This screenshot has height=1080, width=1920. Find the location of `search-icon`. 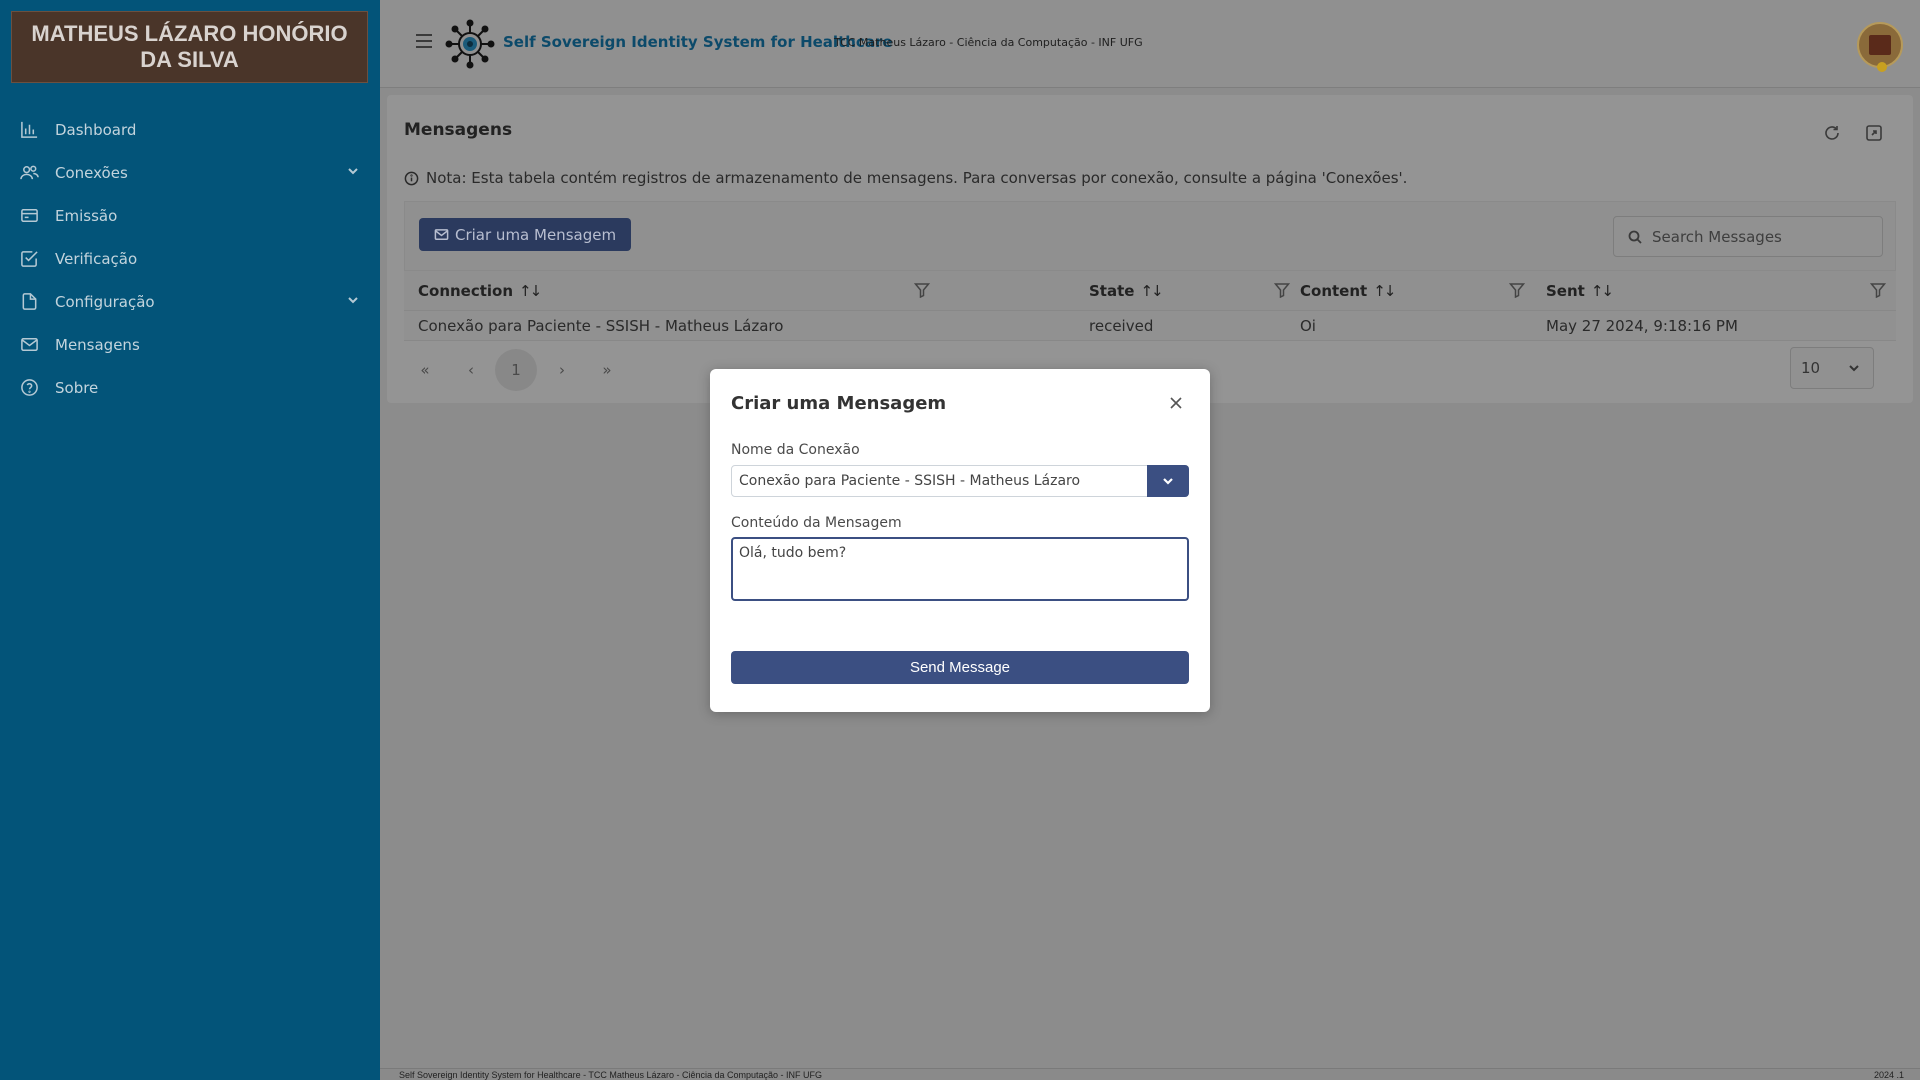

search-icon is located at coordinates (1635, 237).